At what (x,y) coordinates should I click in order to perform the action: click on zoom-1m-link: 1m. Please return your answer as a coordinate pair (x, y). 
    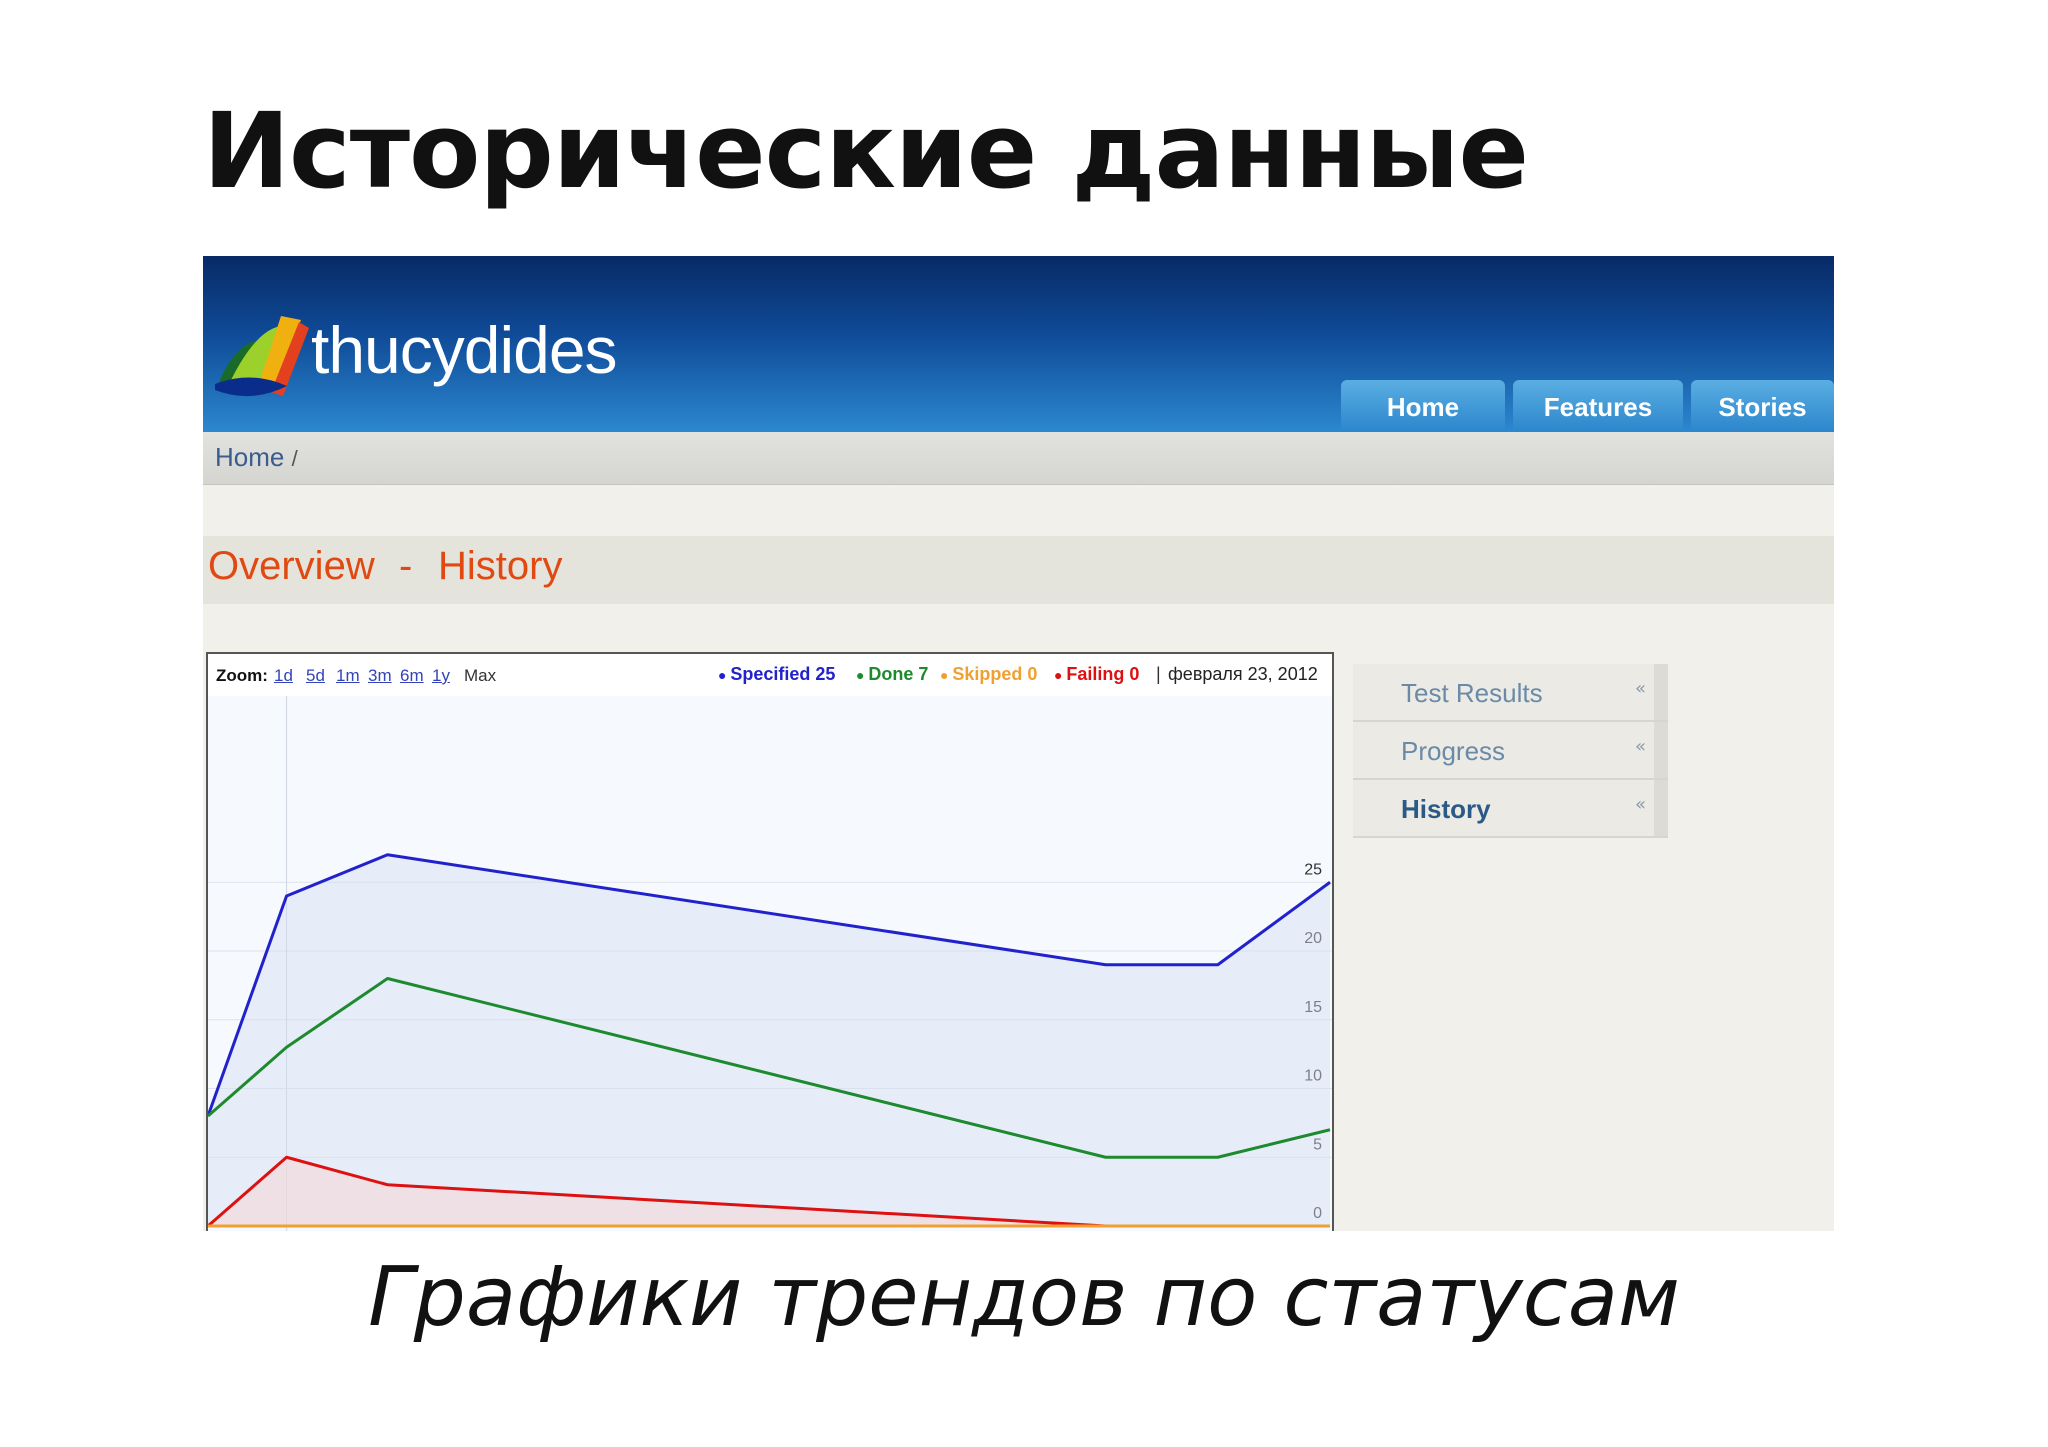
    Looking at the image, I should click on (348, 676).